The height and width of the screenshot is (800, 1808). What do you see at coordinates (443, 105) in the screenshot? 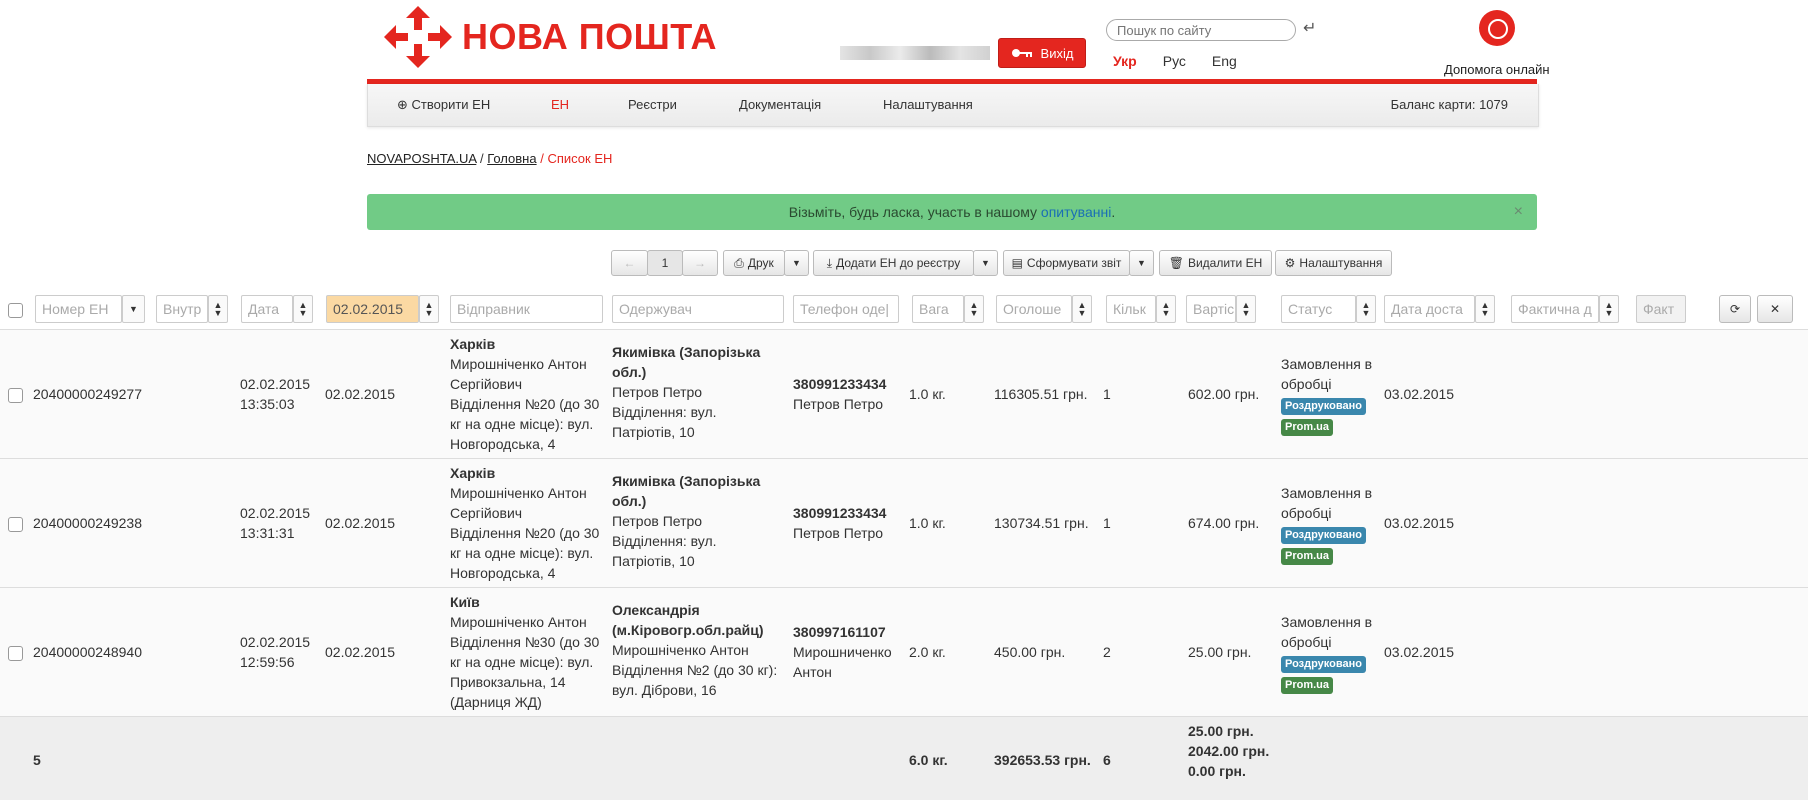
I see `nav-create-en: ⊕ Створити ЕН` at bounding box center [443, 105].